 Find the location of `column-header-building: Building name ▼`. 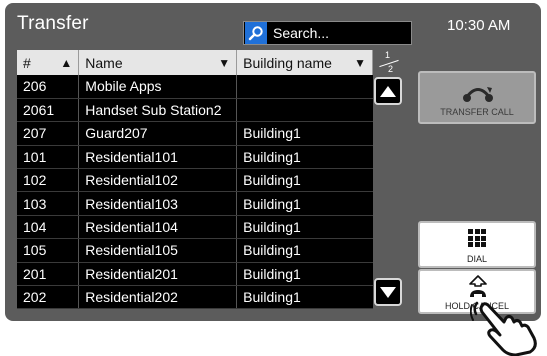

column-header-building: Building name ▼ is located at coordinates (304, 62).